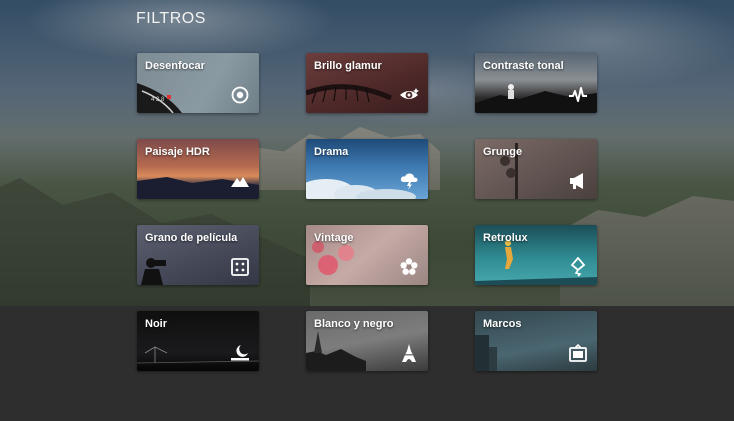  Describe the element at coordinates (523, 66) in the screenshot. I see `filter-tile-label: Contraste tonal` at that location.